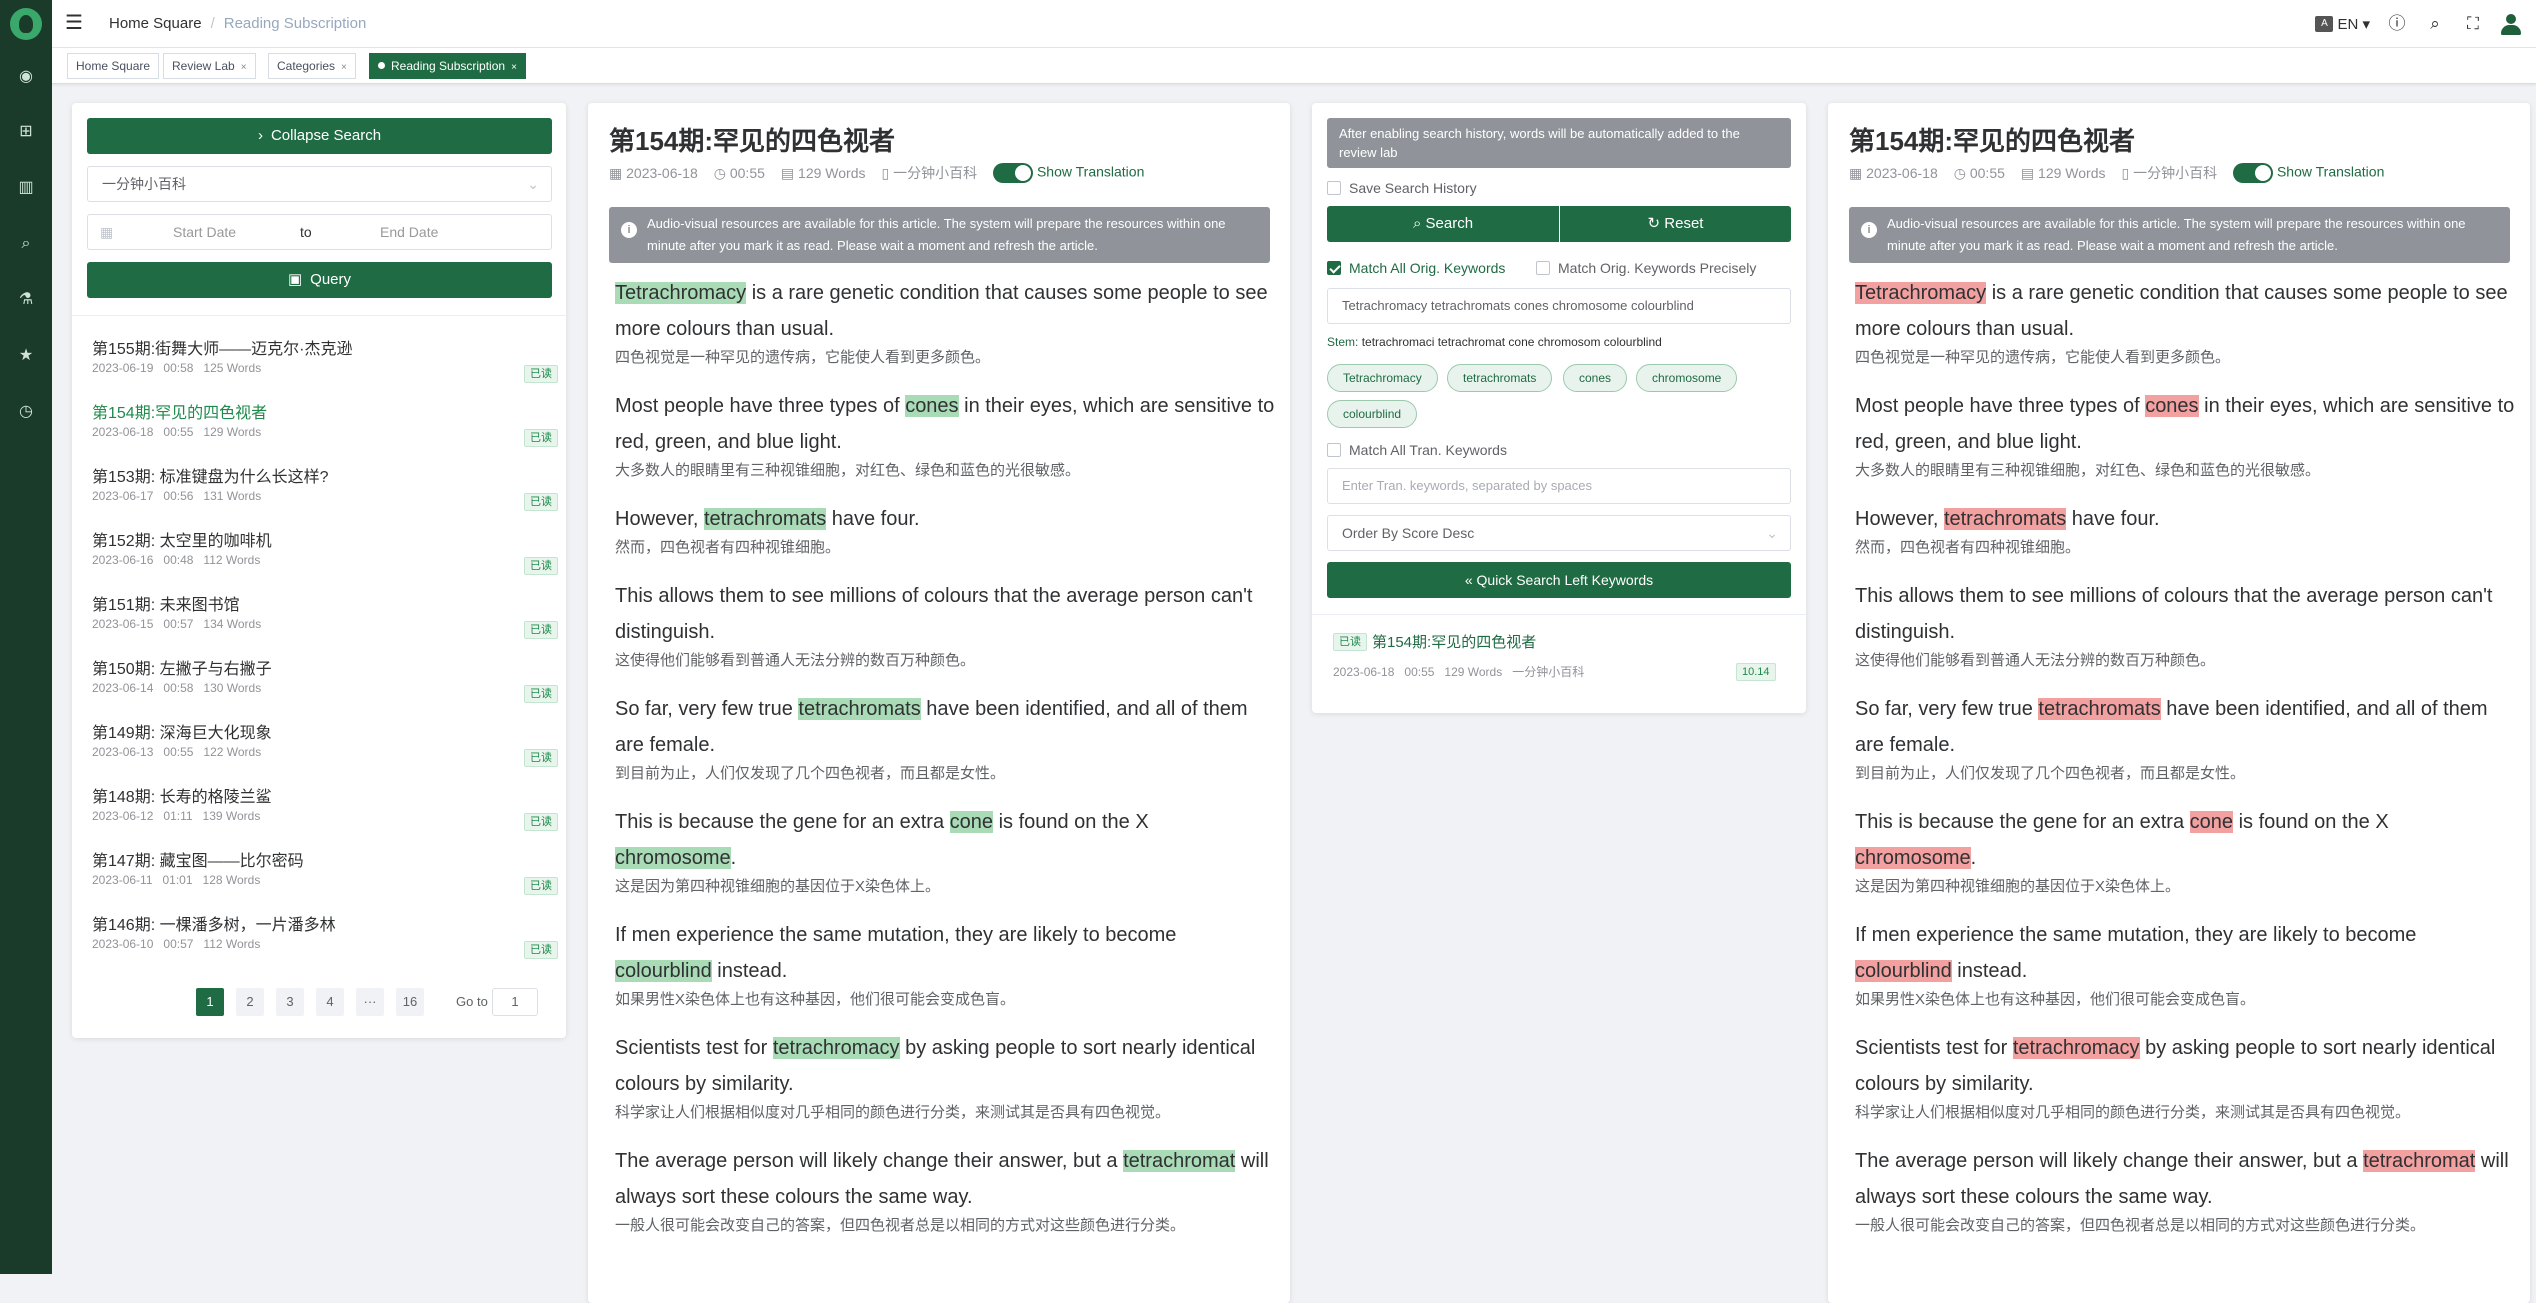 Image resolution: width=2536 pixels, height=1303 pixels. I want to click on list-item: 第148期: 长寿的格陵兰鲨 2023-06-12 01:11 139 Words 已读, so click(327, 807).